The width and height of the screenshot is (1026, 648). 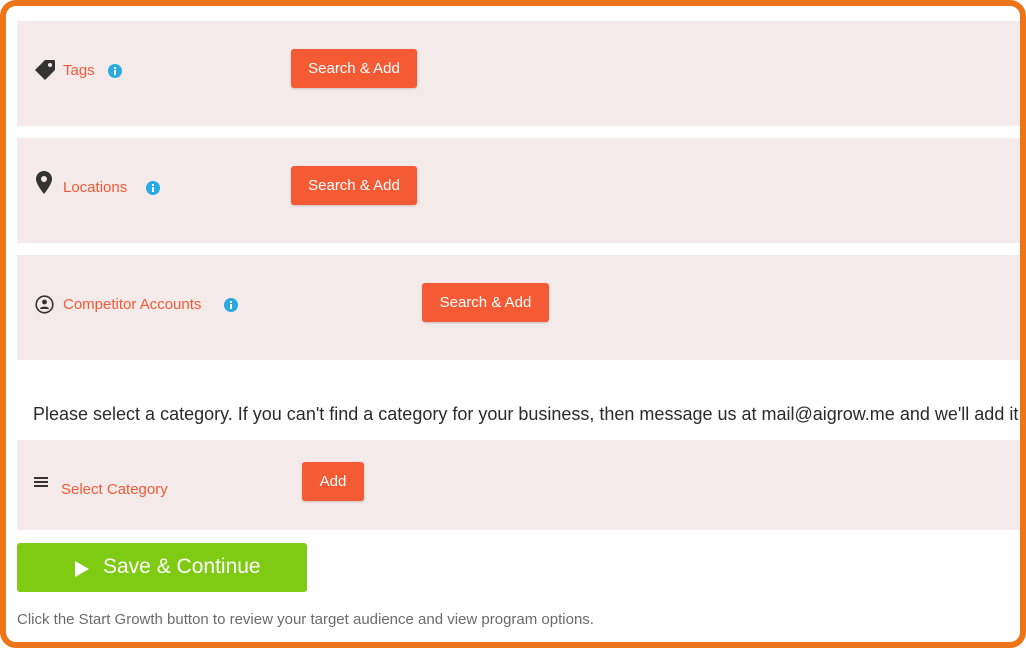 What do you see at coordinates (41, 482) in the screenshot?
I see `list-icon` at bounding box center [41, 482].